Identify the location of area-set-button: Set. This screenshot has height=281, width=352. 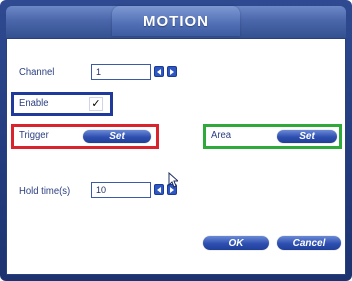
(307, 136).